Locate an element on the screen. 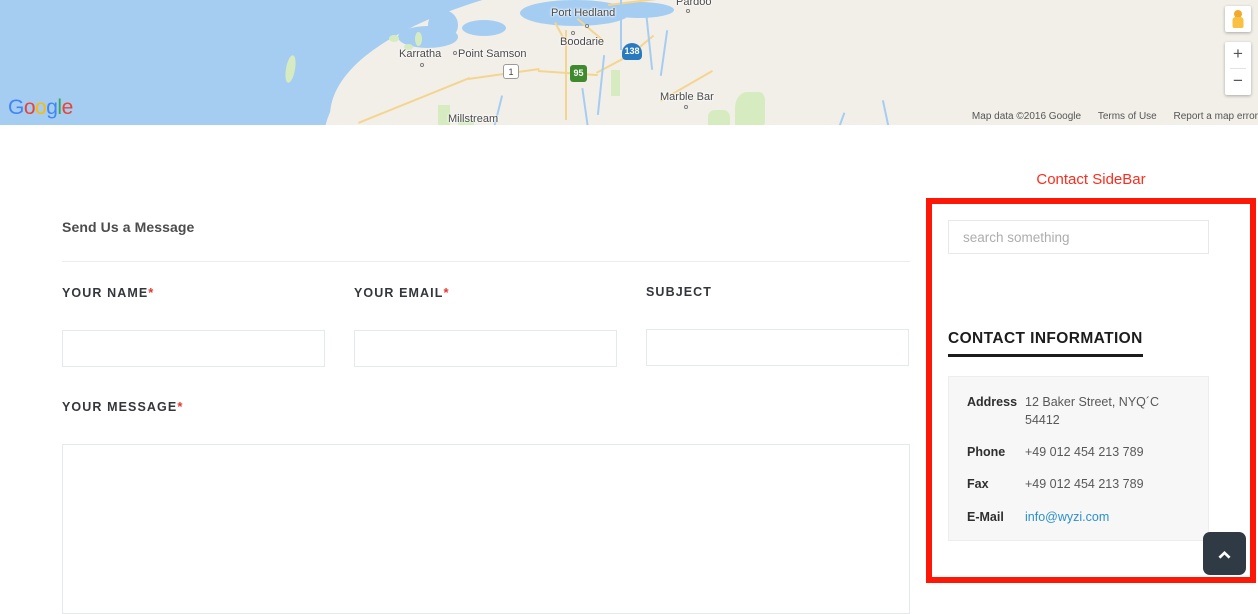  table-row: Address 12 Baker Street, NYQ´C 54412 is located at coordinates (1078, 411).